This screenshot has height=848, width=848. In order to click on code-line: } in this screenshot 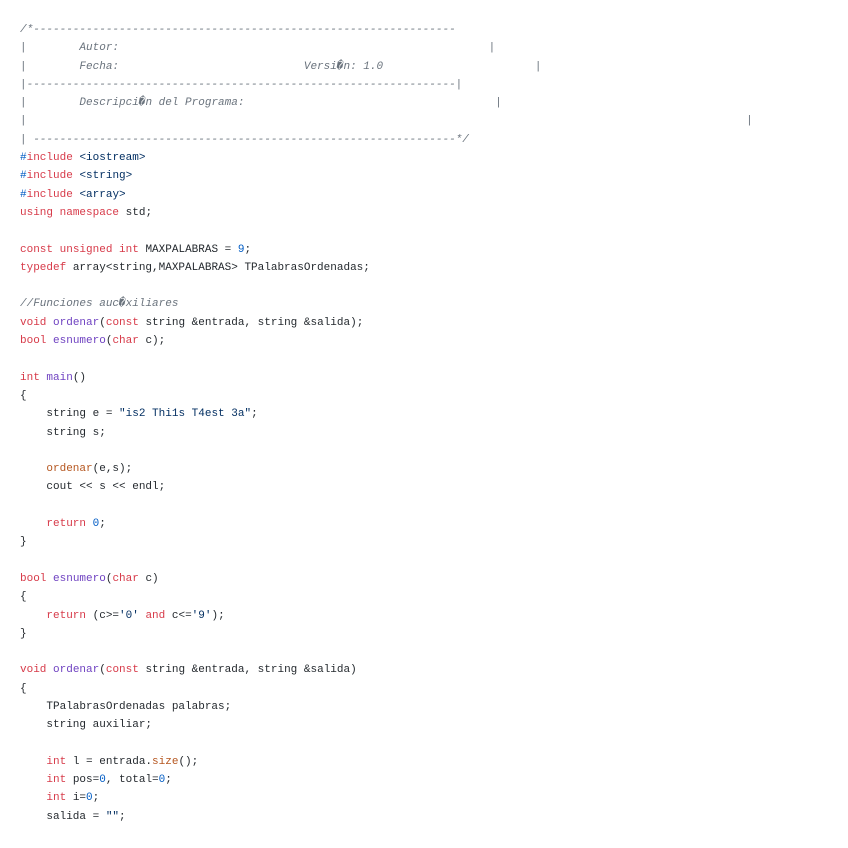, I will do `click(386, 634)`.